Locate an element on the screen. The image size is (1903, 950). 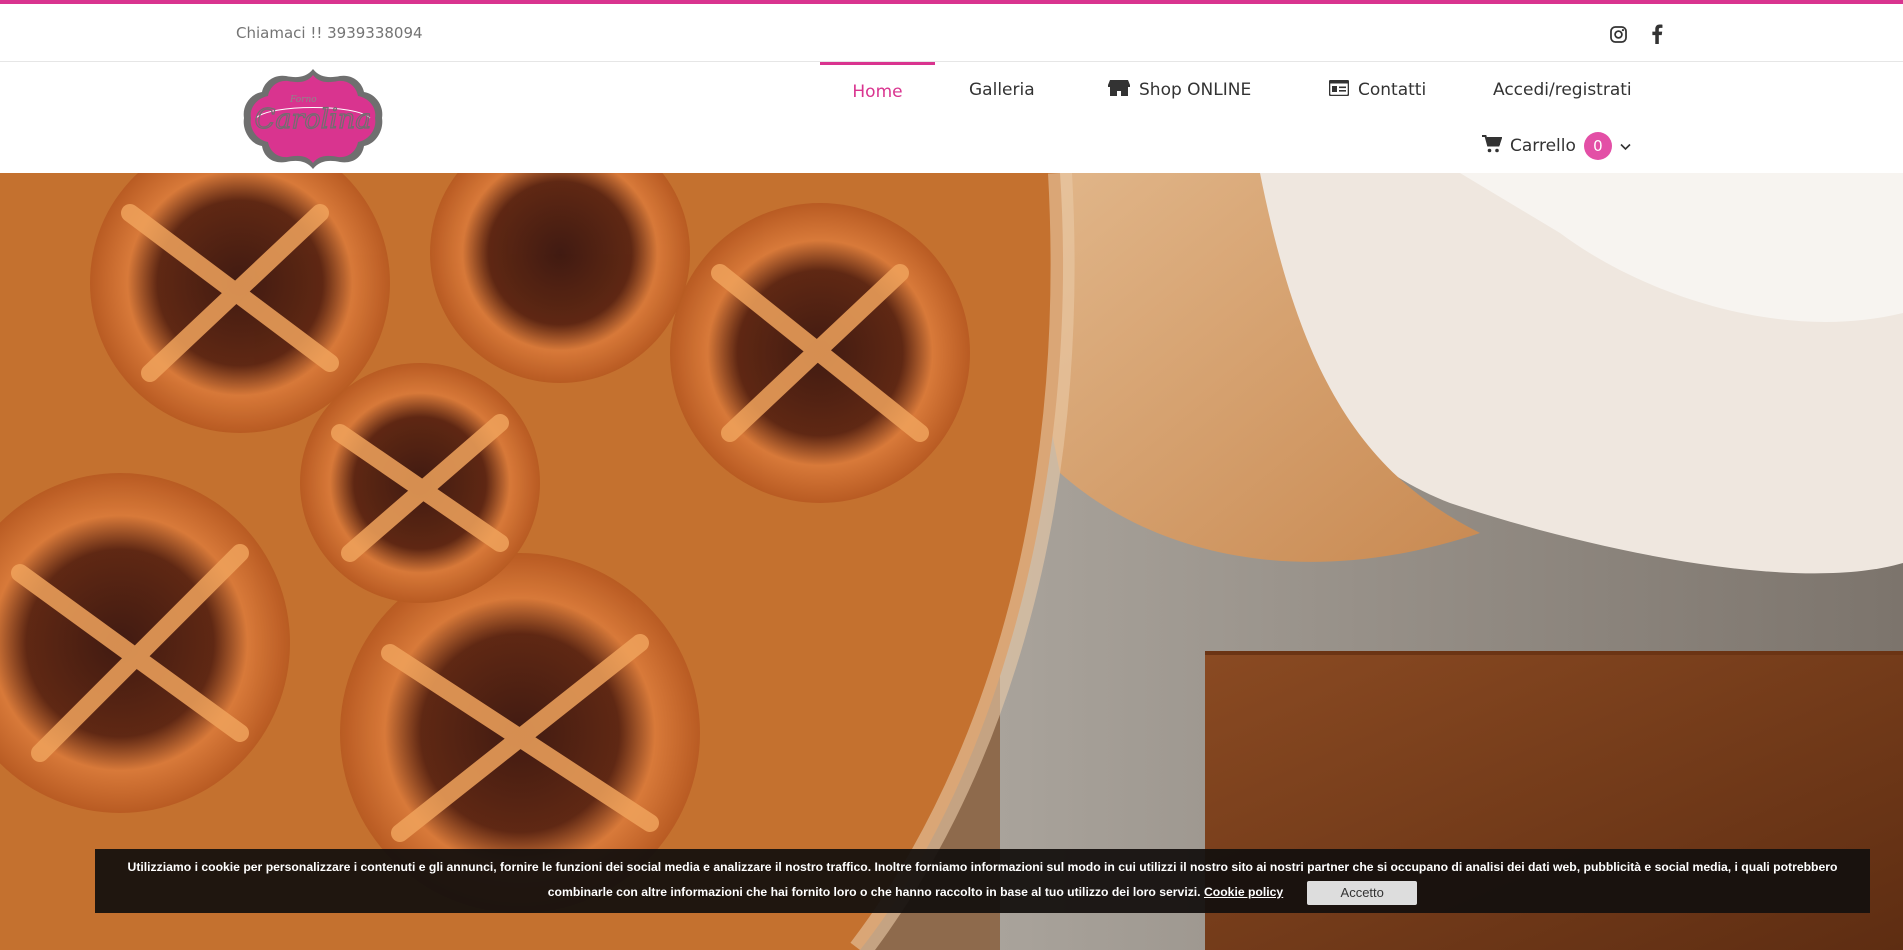
nav-home: Home is located at coordinates (877, 90).